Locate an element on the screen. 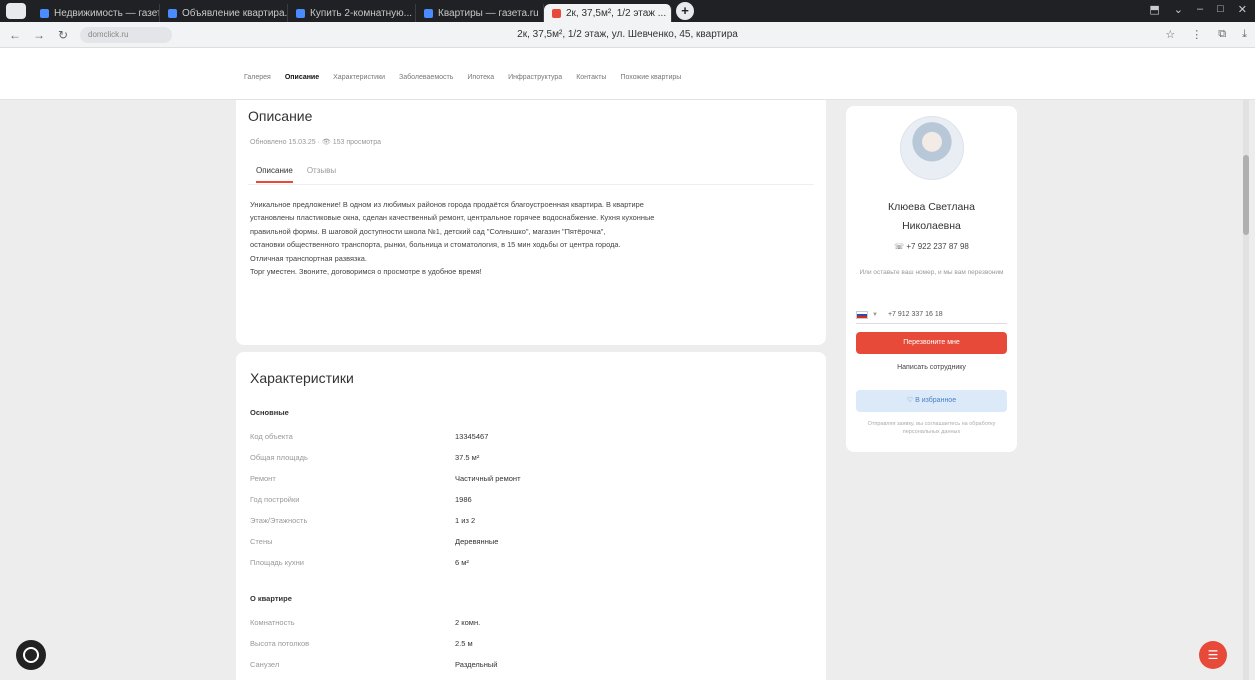 Image resolution: width=1255 pixels, height=680 pixels. table-row: Комнатность 2 комн. is located at coordinates (365, 622).